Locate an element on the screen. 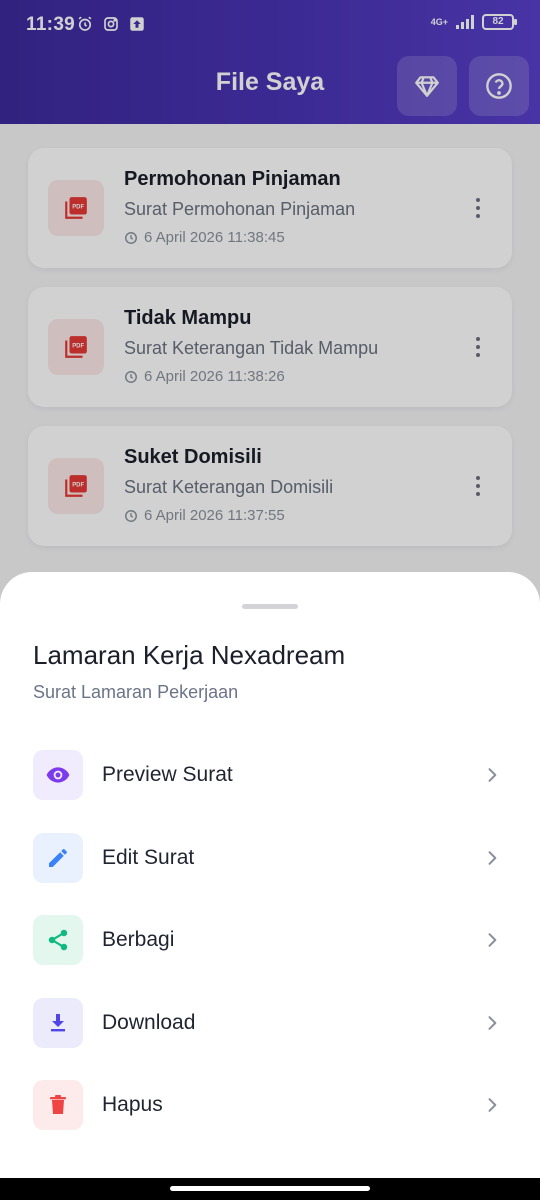 The height and width of the screenshot is (1200, 540). share-icon is located at coordinates (58, 940).